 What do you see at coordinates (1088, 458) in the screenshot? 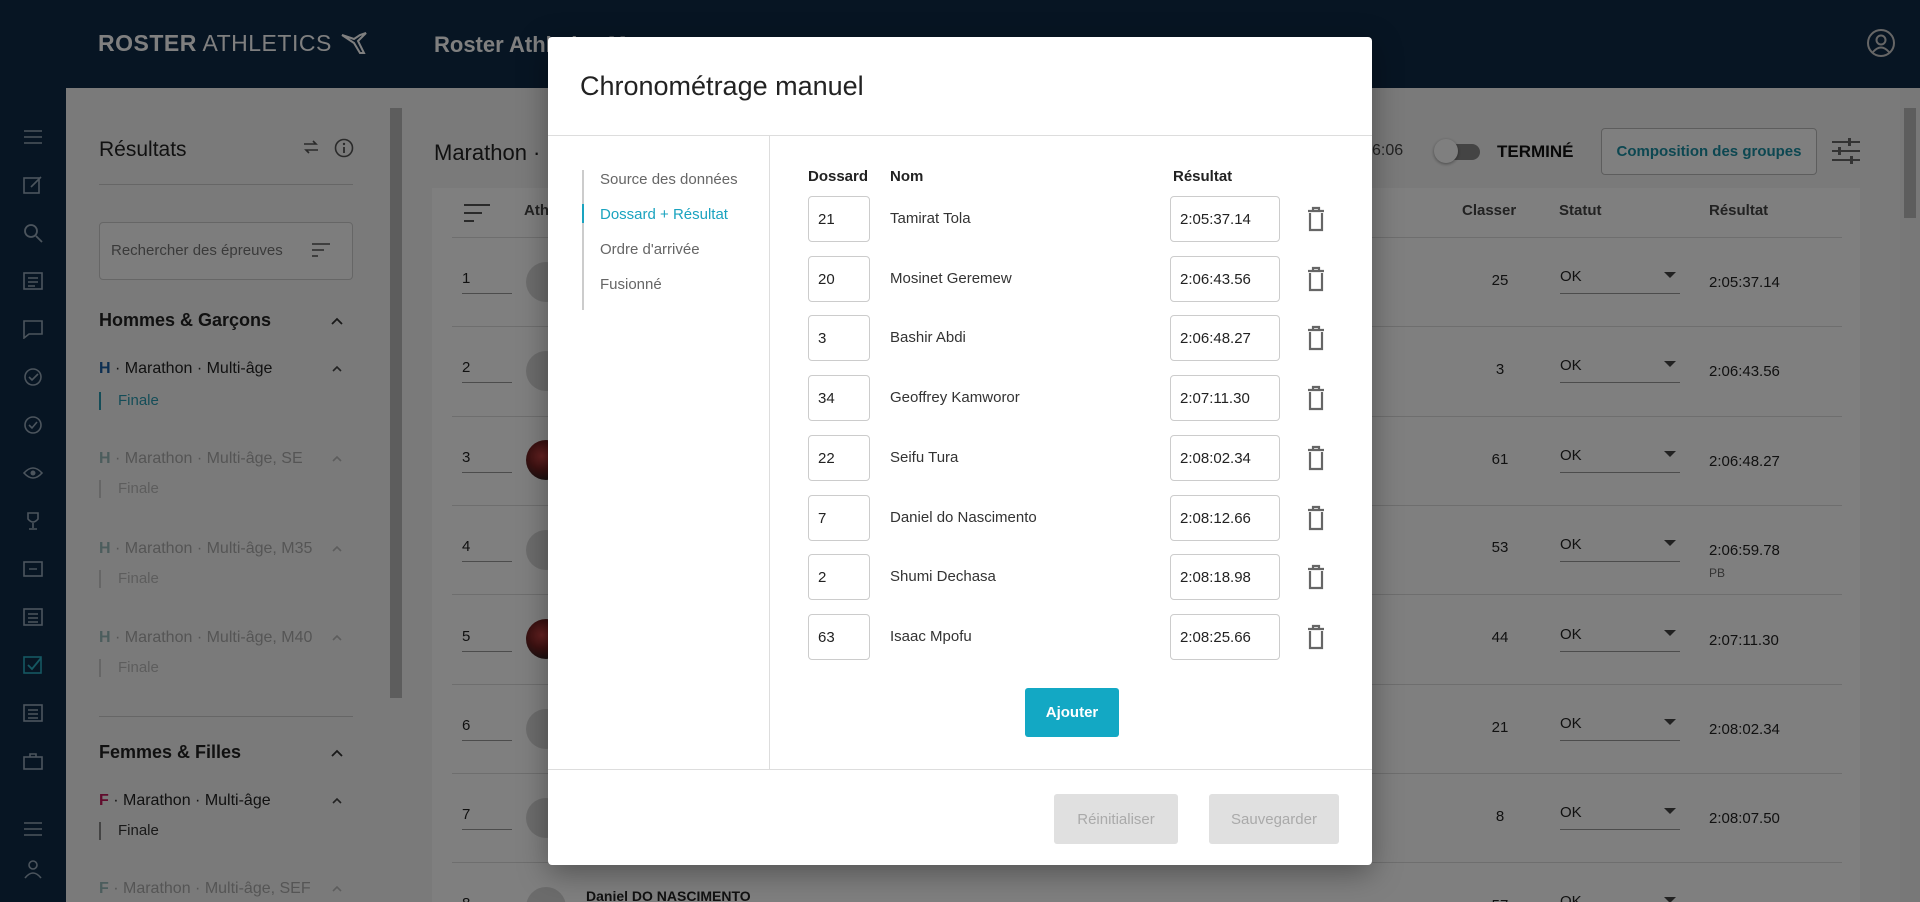
I see `entry-row: Seifu Tura` at bounding box center [1088, 458].